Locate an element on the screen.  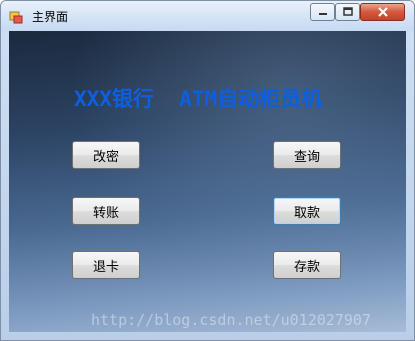
minimize-icon is located at coordinates (322, 14).